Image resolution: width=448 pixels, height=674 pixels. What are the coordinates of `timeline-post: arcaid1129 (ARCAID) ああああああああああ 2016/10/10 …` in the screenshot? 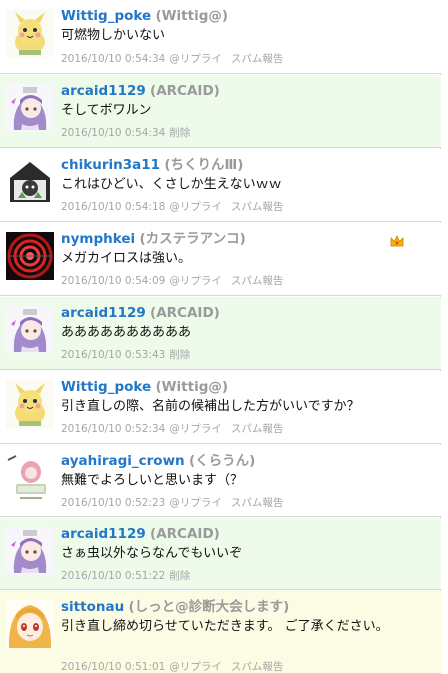 It's located at (220, 333).